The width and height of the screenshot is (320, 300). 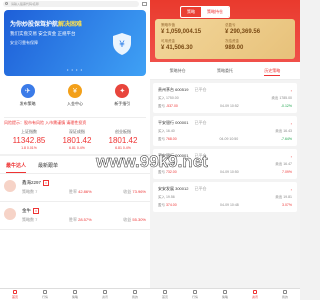 I want to click on quick-label: 发布策略, so click(x=27, y=103).